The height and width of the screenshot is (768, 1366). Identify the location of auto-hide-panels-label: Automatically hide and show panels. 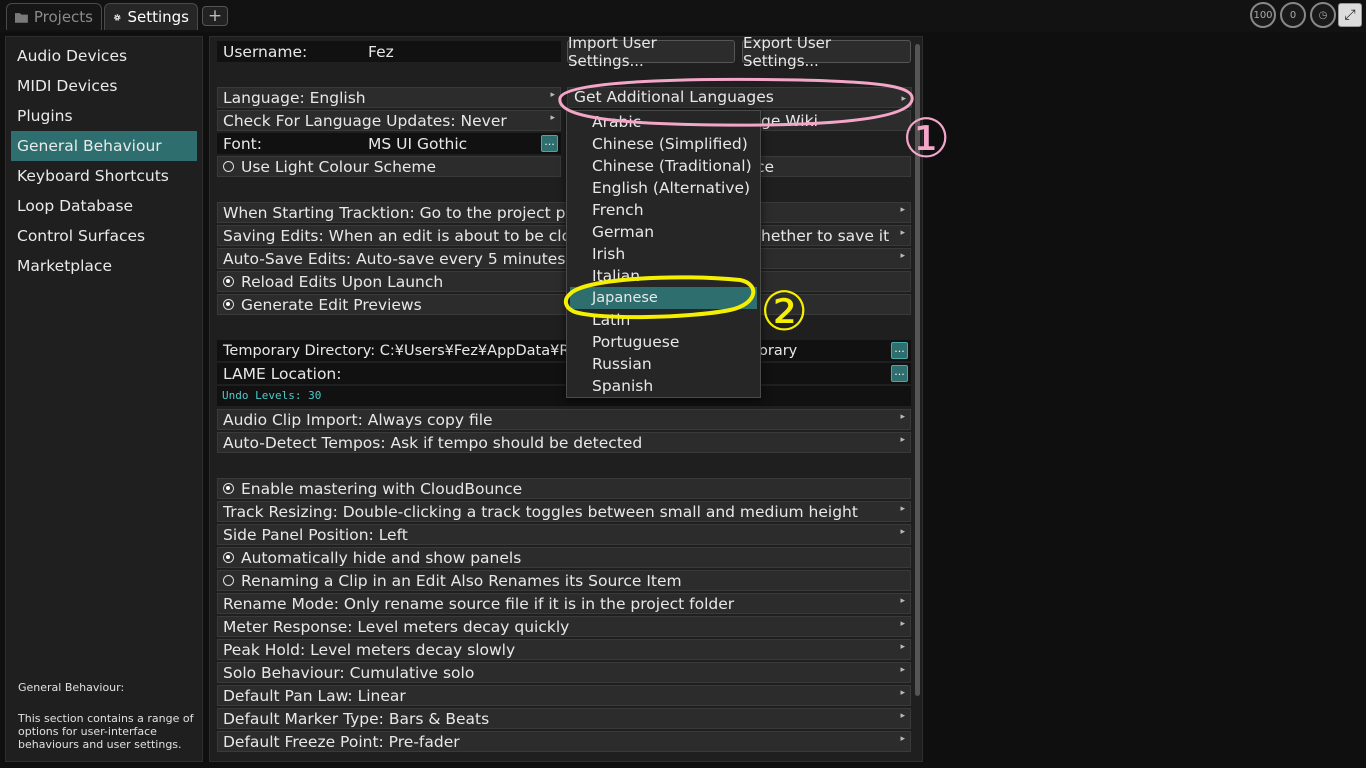
(381, 557).